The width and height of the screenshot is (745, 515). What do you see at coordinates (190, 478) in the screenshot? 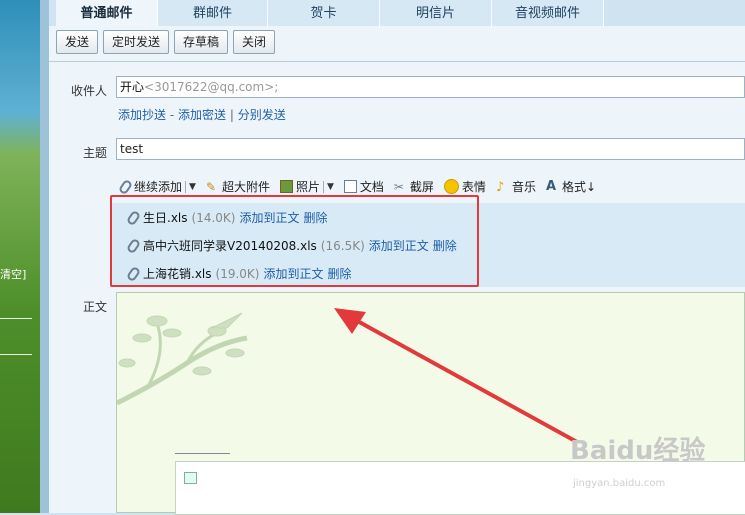
I see `image-placeholder-icon` at bounding box center [190, 478].